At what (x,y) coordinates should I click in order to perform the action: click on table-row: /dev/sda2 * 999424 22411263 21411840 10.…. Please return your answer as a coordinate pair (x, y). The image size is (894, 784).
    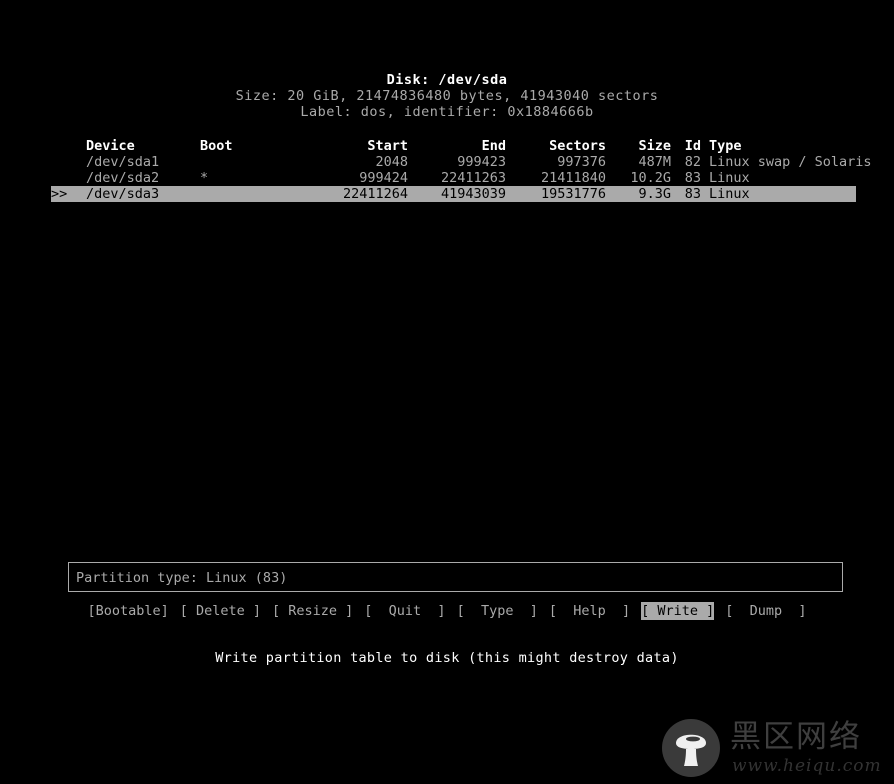
    Looking at the image, I should click on (453, 178).